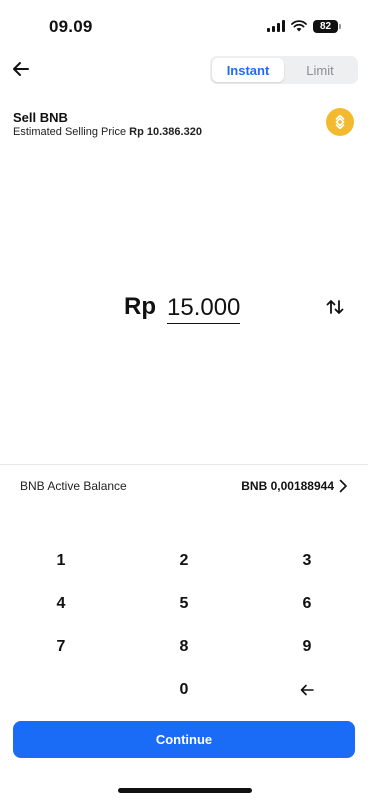 This screenshot has width=368, height=800. What do you see at coordinates (70, 132) in the screenshot?
I see `estimated-price-label: Estimated Selling Price` at bounding box center [70, 132].